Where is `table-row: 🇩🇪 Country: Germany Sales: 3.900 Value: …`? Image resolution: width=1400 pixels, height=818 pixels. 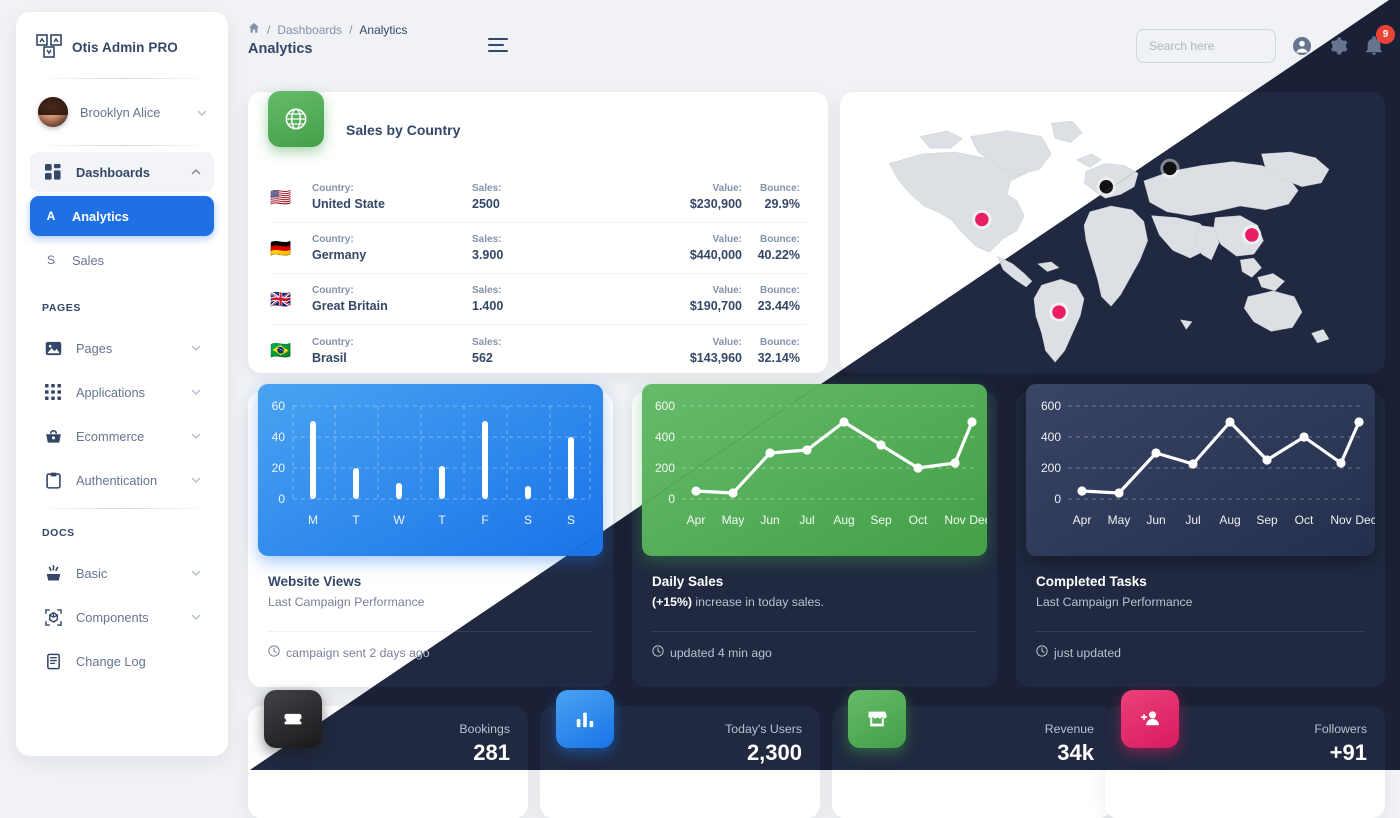
table-row: 🇩🇪 Country: Germany Sales: 3.900 Value: … is located at coordinates (538, 248).